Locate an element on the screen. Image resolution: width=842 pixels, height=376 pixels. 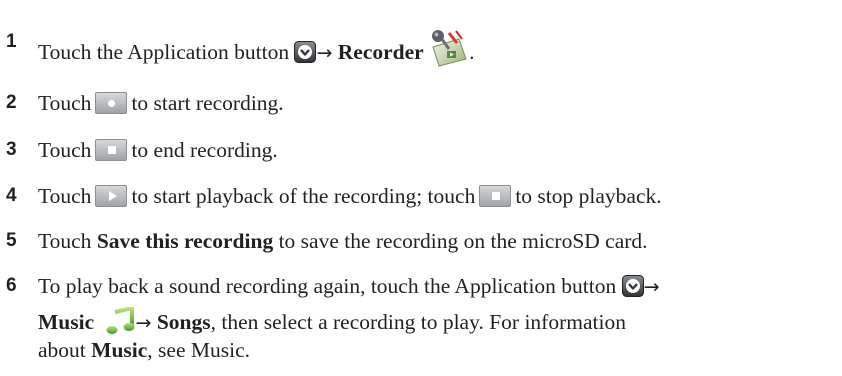
step-4-text-a: Touch is located at coordinates (65, 196).